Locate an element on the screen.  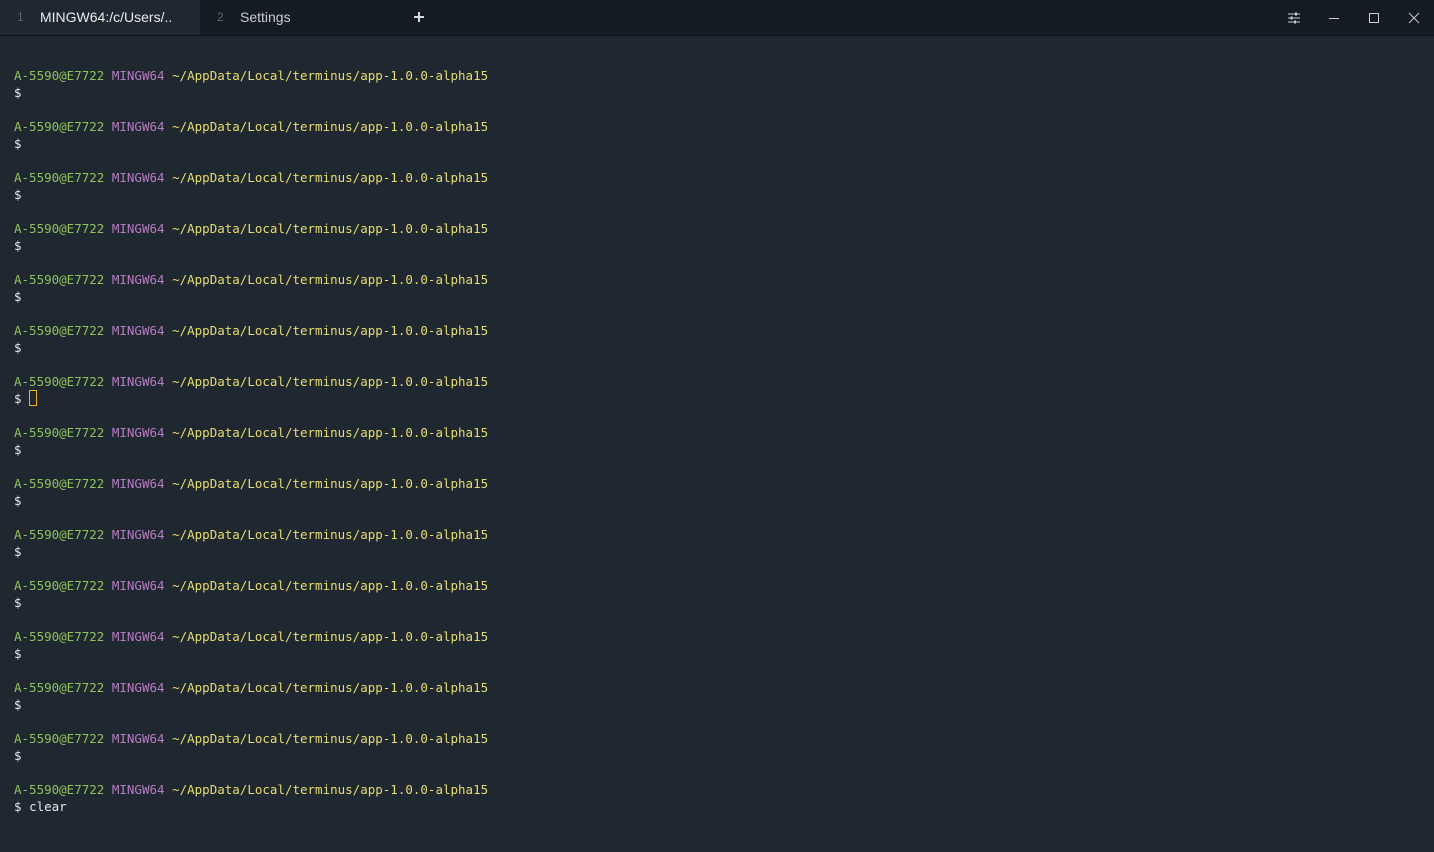
command-text: clear is located at coordinates (48, 806).